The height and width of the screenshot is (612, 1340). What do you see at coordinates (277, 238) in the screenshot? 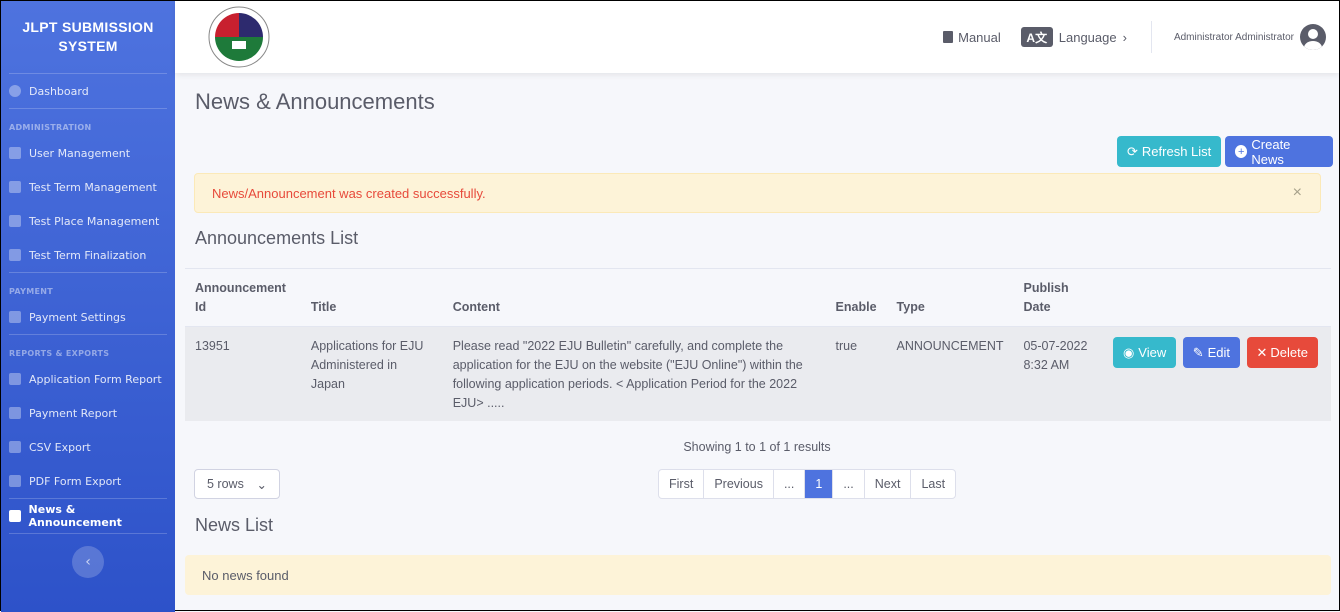
I see `announcements-heading: Announcements List` at bounding box center [277, 238].